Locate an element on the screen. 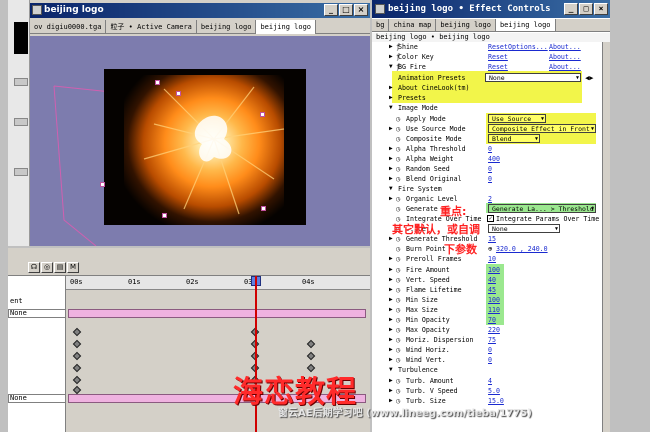  max-opacity-value: 220 is located at coordinates (494, 330).